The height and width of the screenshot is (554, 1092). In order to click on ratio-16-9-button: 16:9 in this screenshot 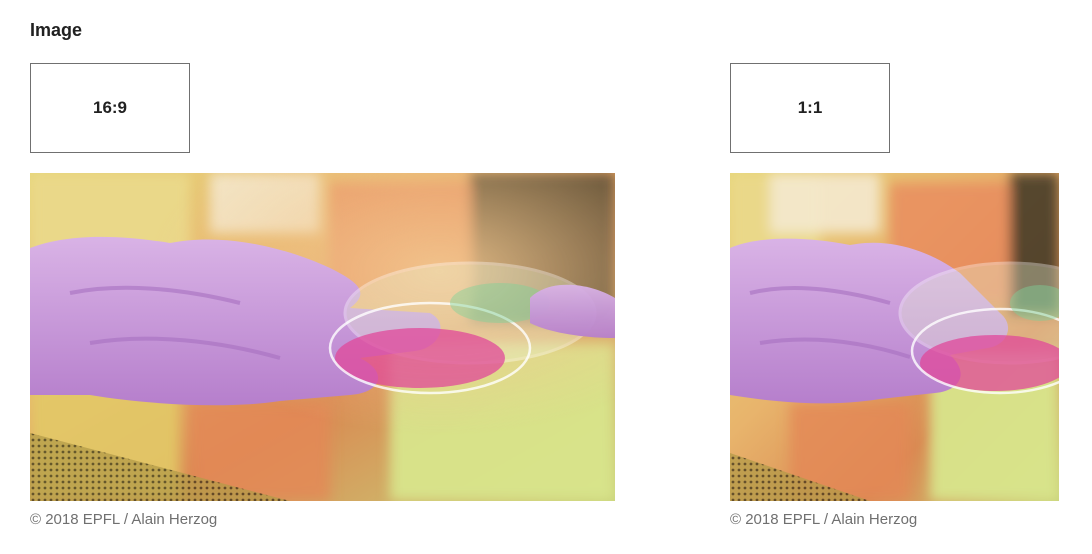, I will do `click(110, 108)`.